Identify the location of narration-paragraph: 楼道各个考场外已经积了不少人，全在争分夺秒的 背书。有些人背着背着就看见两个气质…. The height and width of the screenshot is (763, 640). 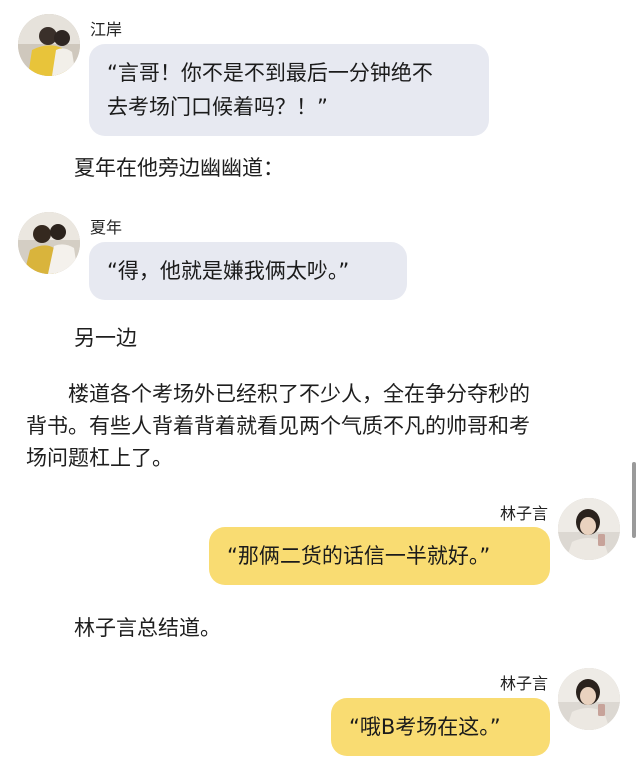
(316, 426).